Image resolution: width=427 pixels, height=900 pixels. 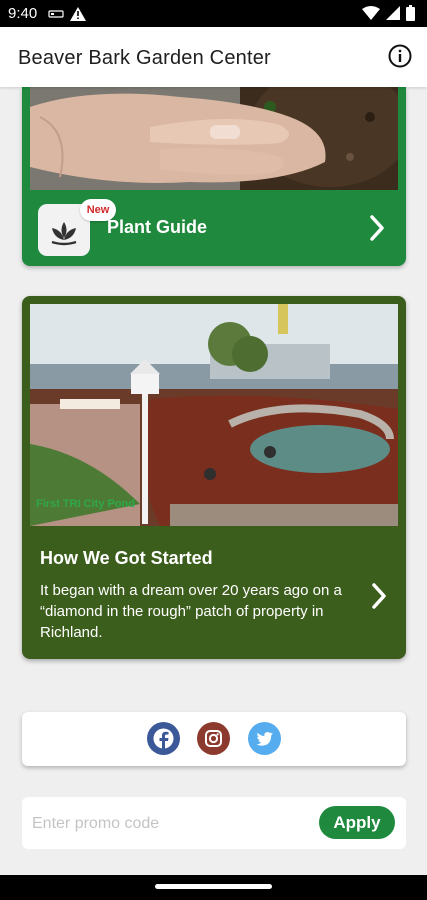 What do you see at coordinates (126, 558) in the screenshot?
I see `story-title: How We Got Started` at bounding box center [126, 558].